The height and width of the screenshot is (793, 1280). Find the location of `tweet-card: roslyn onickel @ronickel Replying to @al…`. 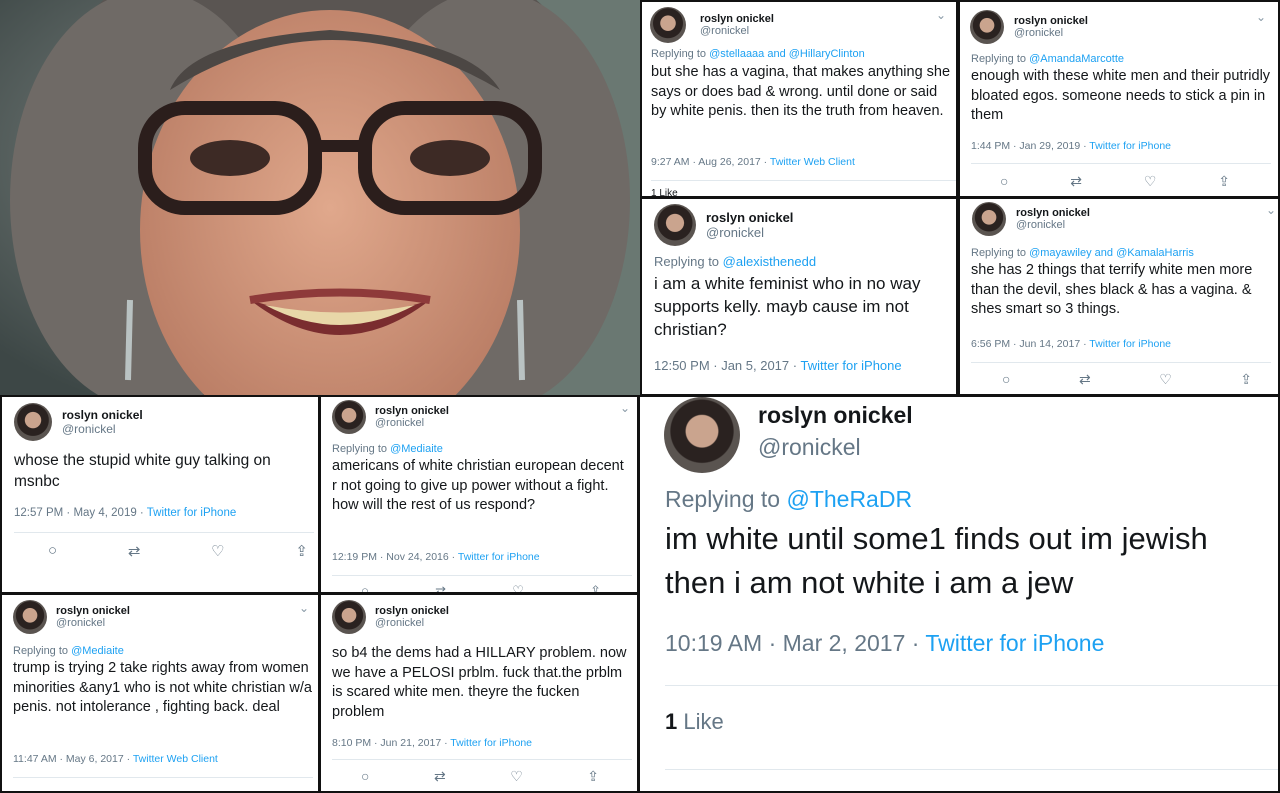

tweet-card: roslyn onickel @ronickel Replying to @al… is located at coordinates (799, 296).